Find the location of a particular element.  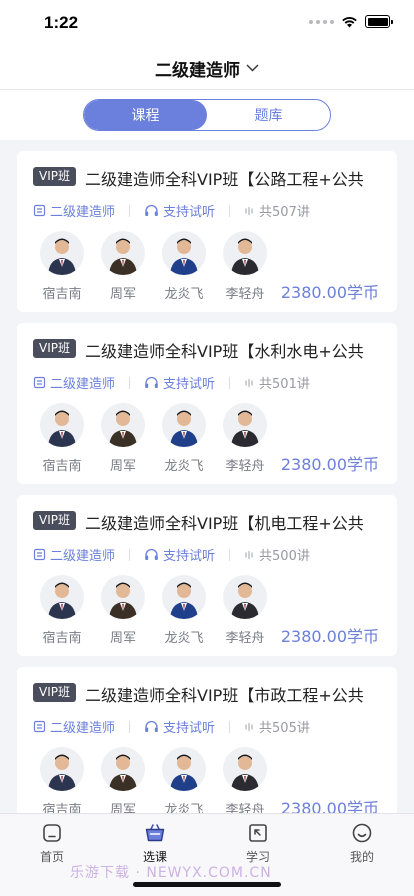

lesson-count: 共501讲 is located at coordinates (277, 382).